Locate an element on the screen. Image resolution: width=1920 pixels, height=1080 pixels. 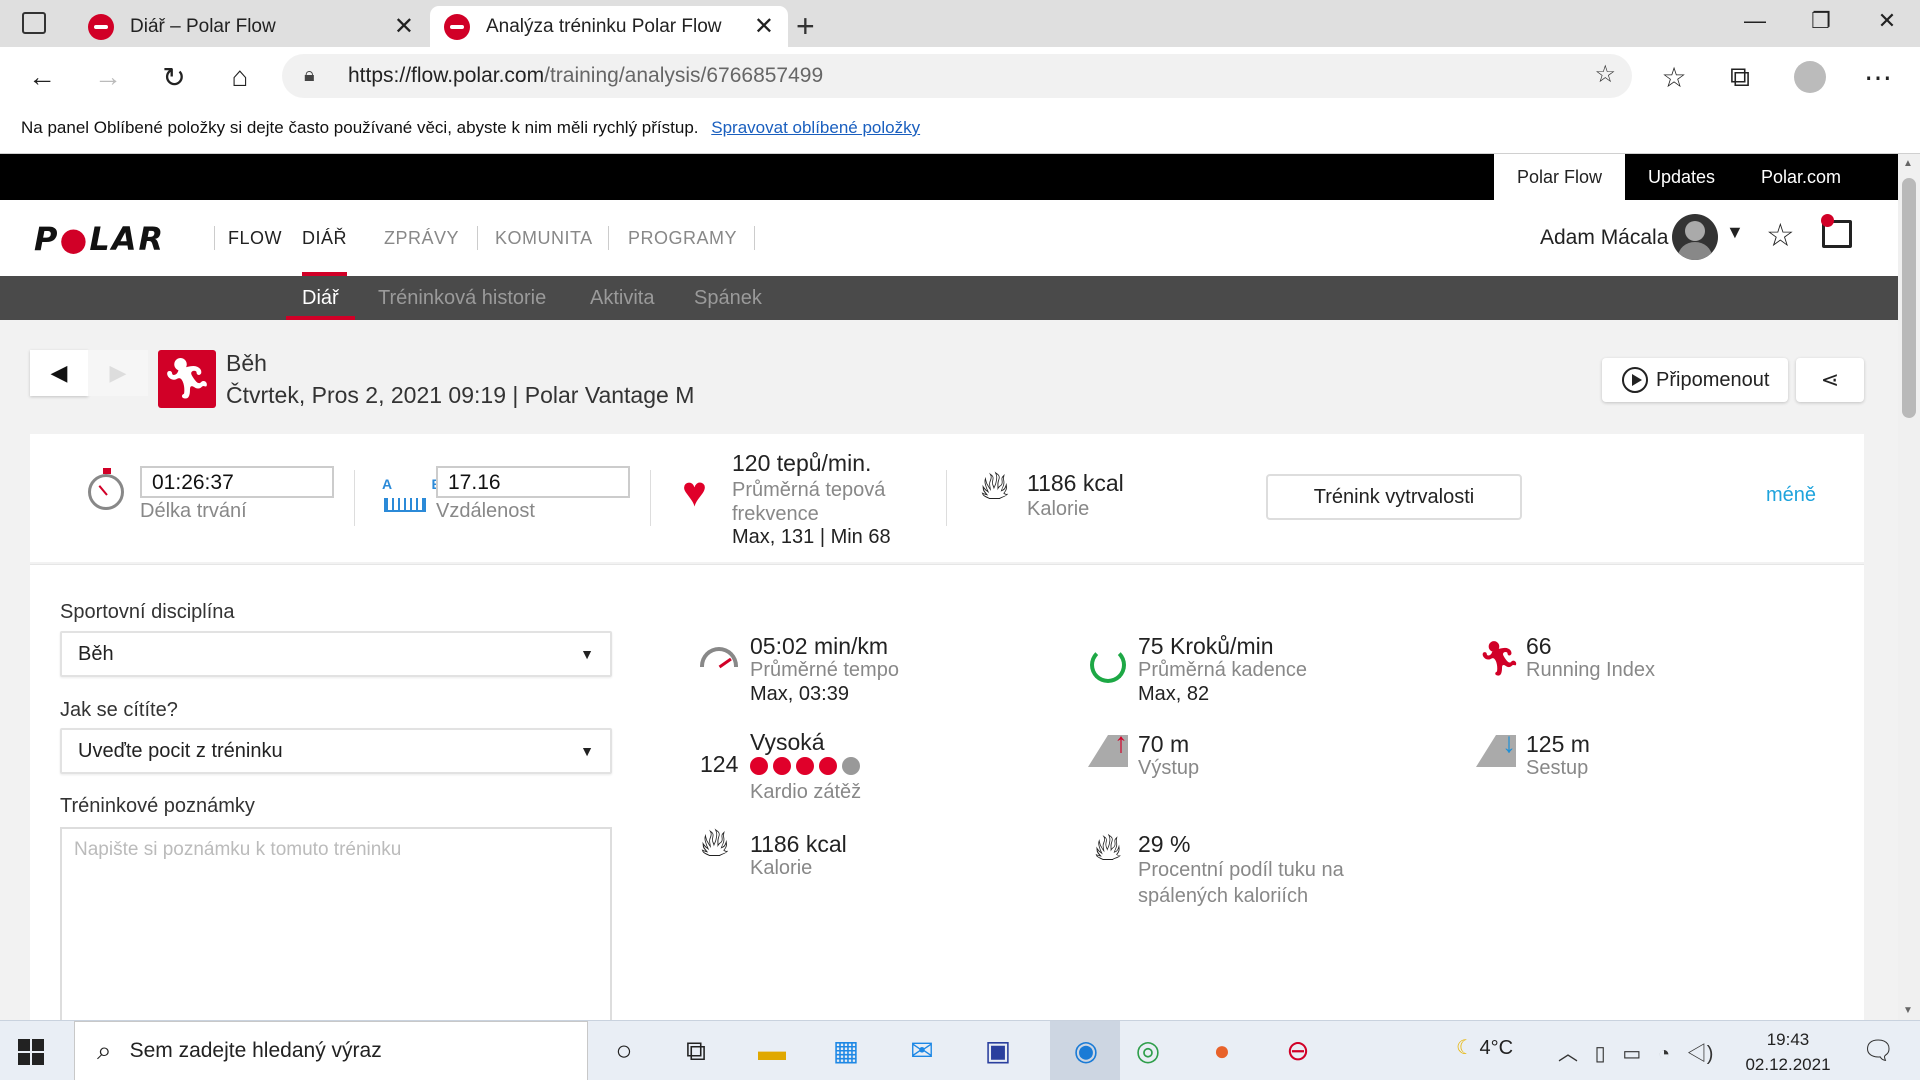
refresh-icon: ↻ is located at coordinates (174, 77).